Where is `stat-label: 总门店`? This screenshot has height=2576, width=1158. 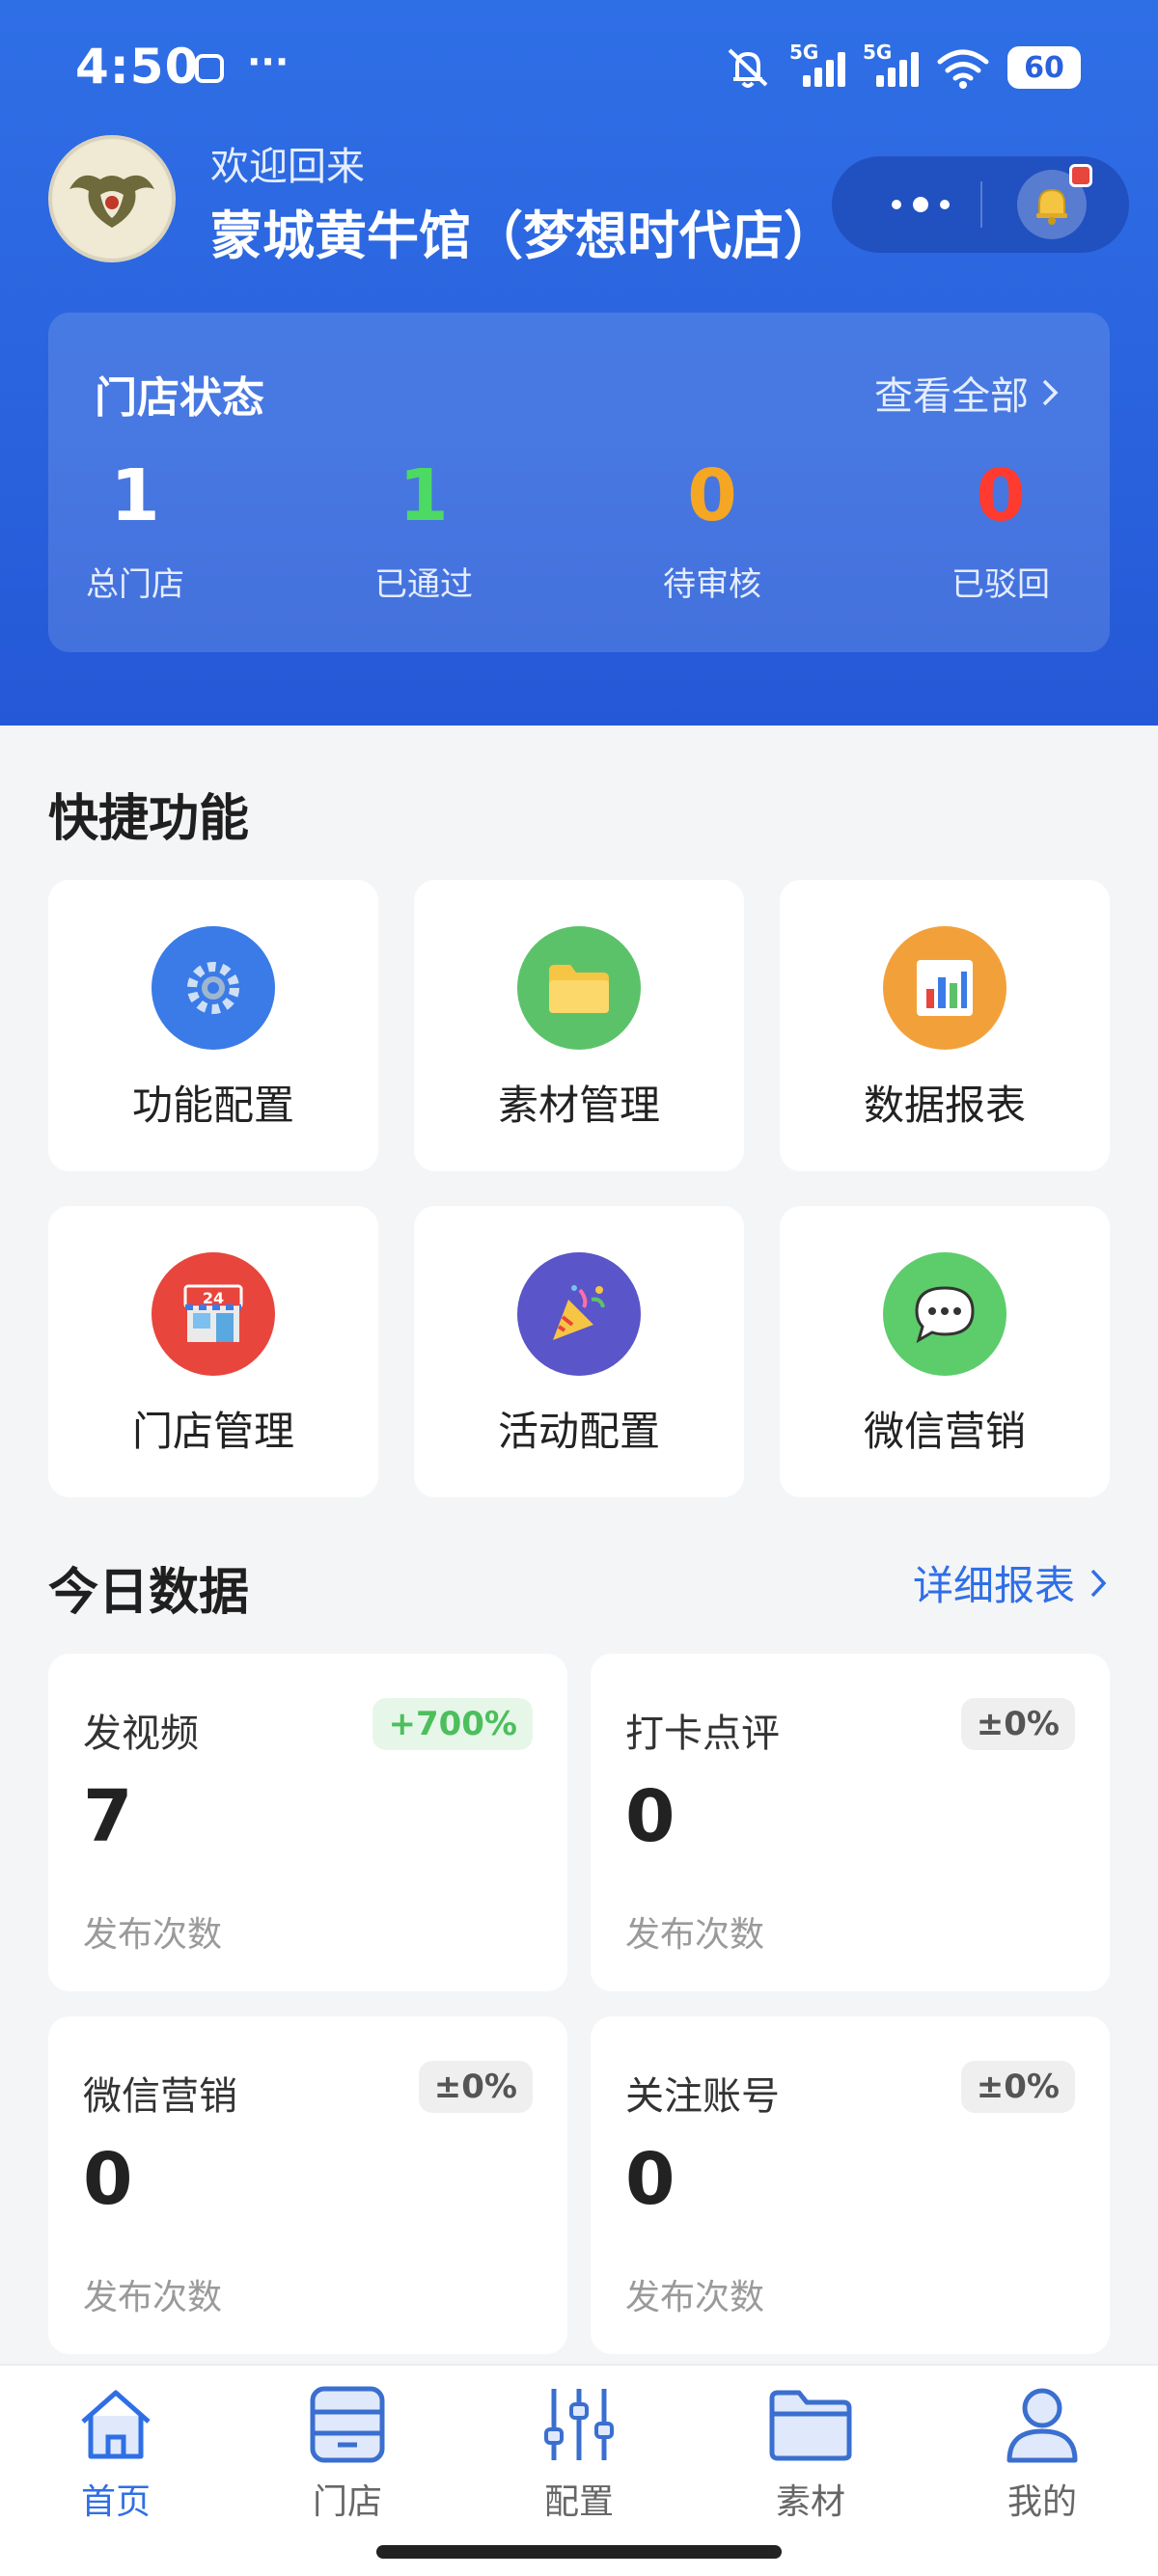 stat-label: 总门店 is located at coordinates (135, 584).